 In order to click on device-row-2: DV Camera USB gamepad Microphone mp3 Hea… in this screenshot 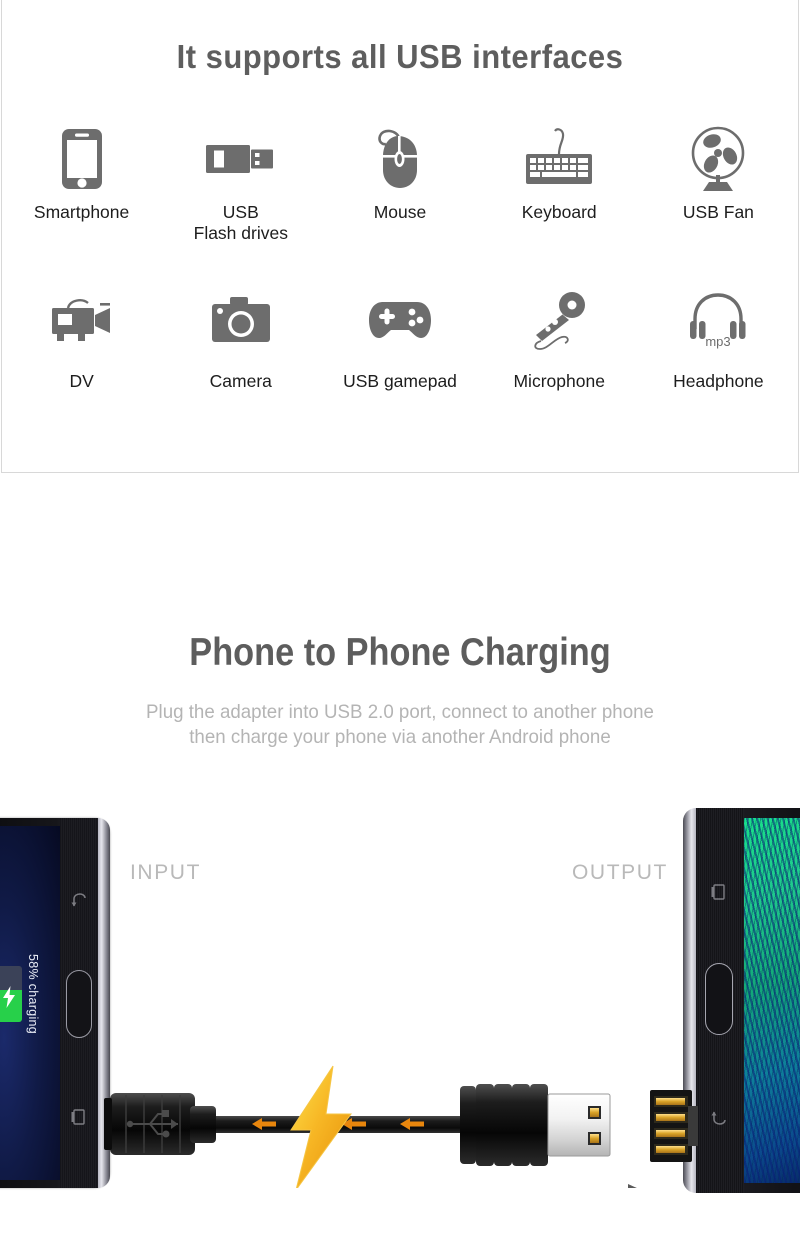, I will do `click(400, 337)`.